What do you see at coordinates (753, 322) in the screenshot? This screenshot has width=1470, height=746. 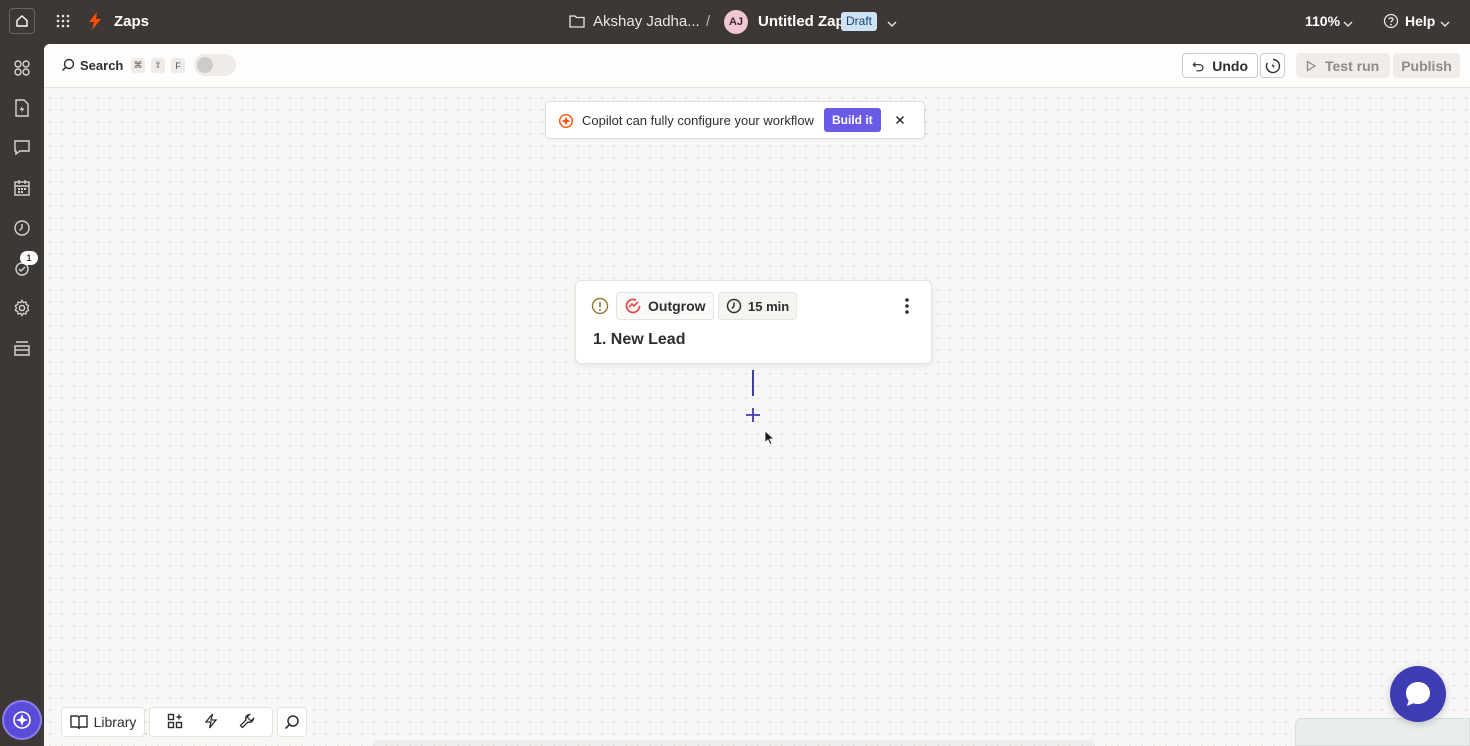 I see `trigger-step-card: Outgrow 15 min 1. New Lead` at bounding box center [753, 322].